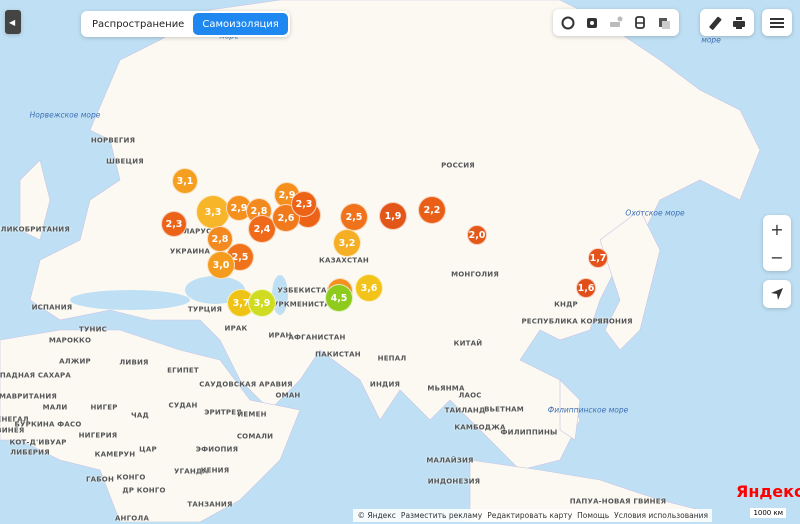  What do you see at coordinates (615, 321) in the screenshot?
I see `country-label: ЯПОНИЯ` at bounding box center [615, 321].